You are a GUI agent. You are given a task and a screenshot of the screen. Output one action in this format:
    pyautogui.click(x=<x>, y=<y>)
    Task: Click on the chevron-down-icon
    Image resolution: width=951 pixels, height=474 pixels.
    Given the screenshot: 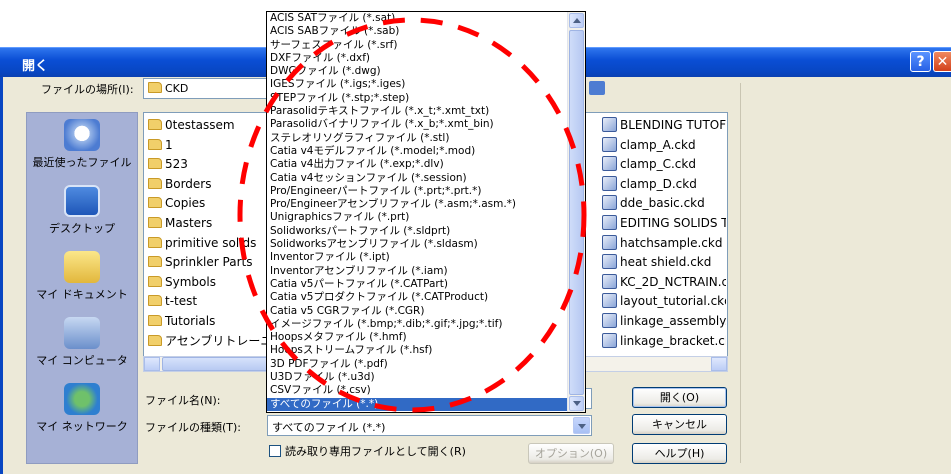 What is the action you would take?
    pyautogui.click(x=581, y=425)
    